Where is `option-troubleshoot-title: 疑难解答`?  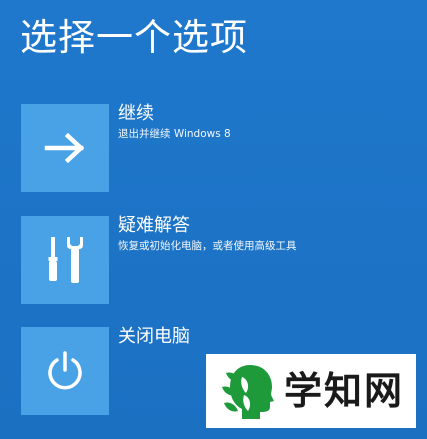 option-troubleshoot-title: 疑难解答 is located at coordinates (154, 225).